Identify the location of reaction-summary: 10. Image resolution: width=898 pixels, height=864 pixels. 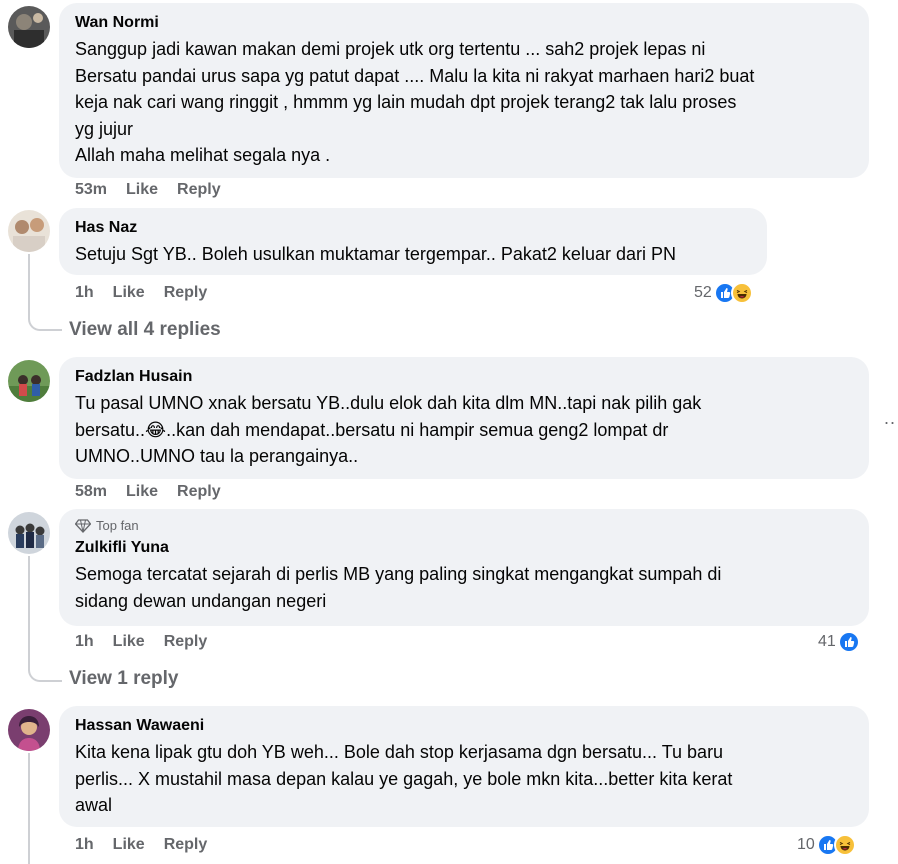
(826, 845).